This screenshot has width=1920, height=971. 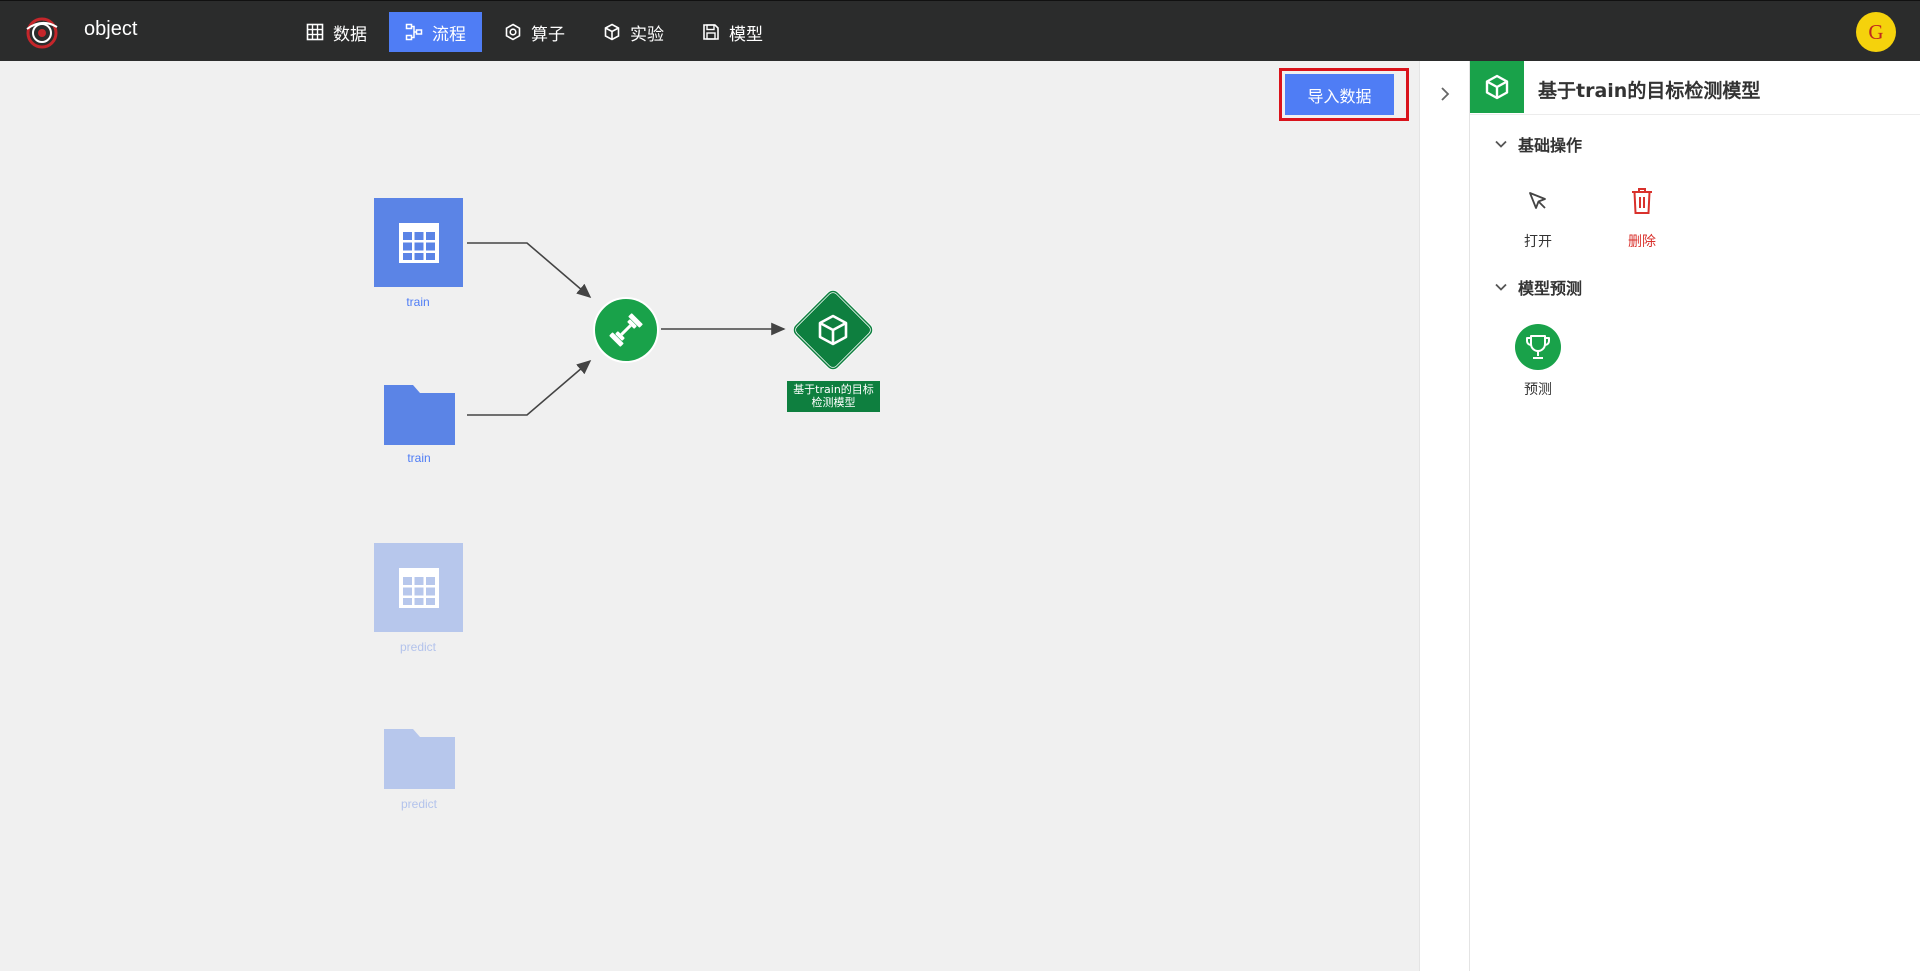 What do you see at coordinates (1339, 94) in the screenshot?
I see `import-data-button: 导入数据` at bounding box center [1339, 94].